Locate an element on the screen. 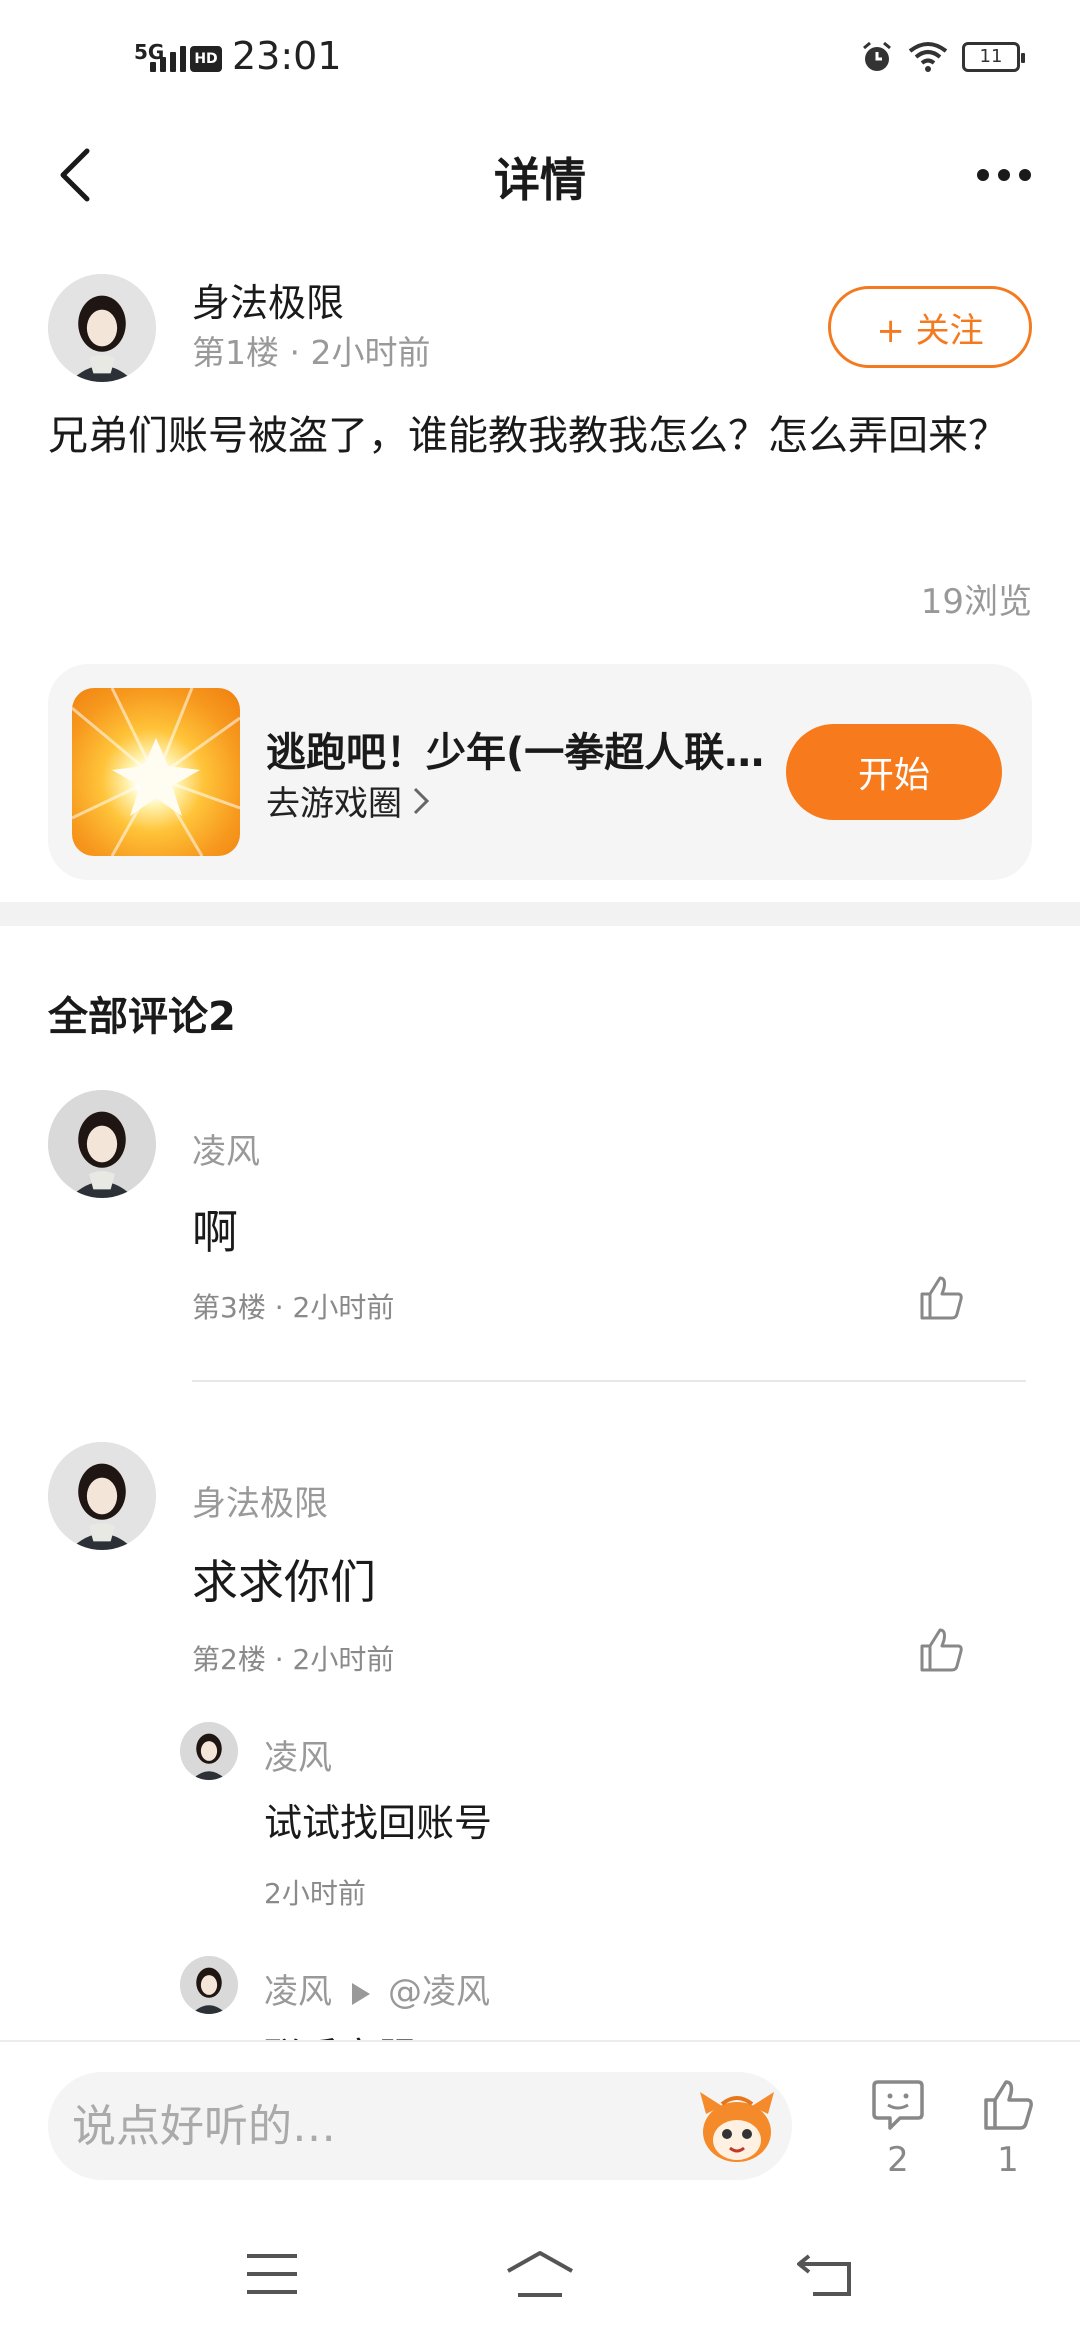 The image size is (1080, 2340). header: 详情 is located at coordinates (540, 175).